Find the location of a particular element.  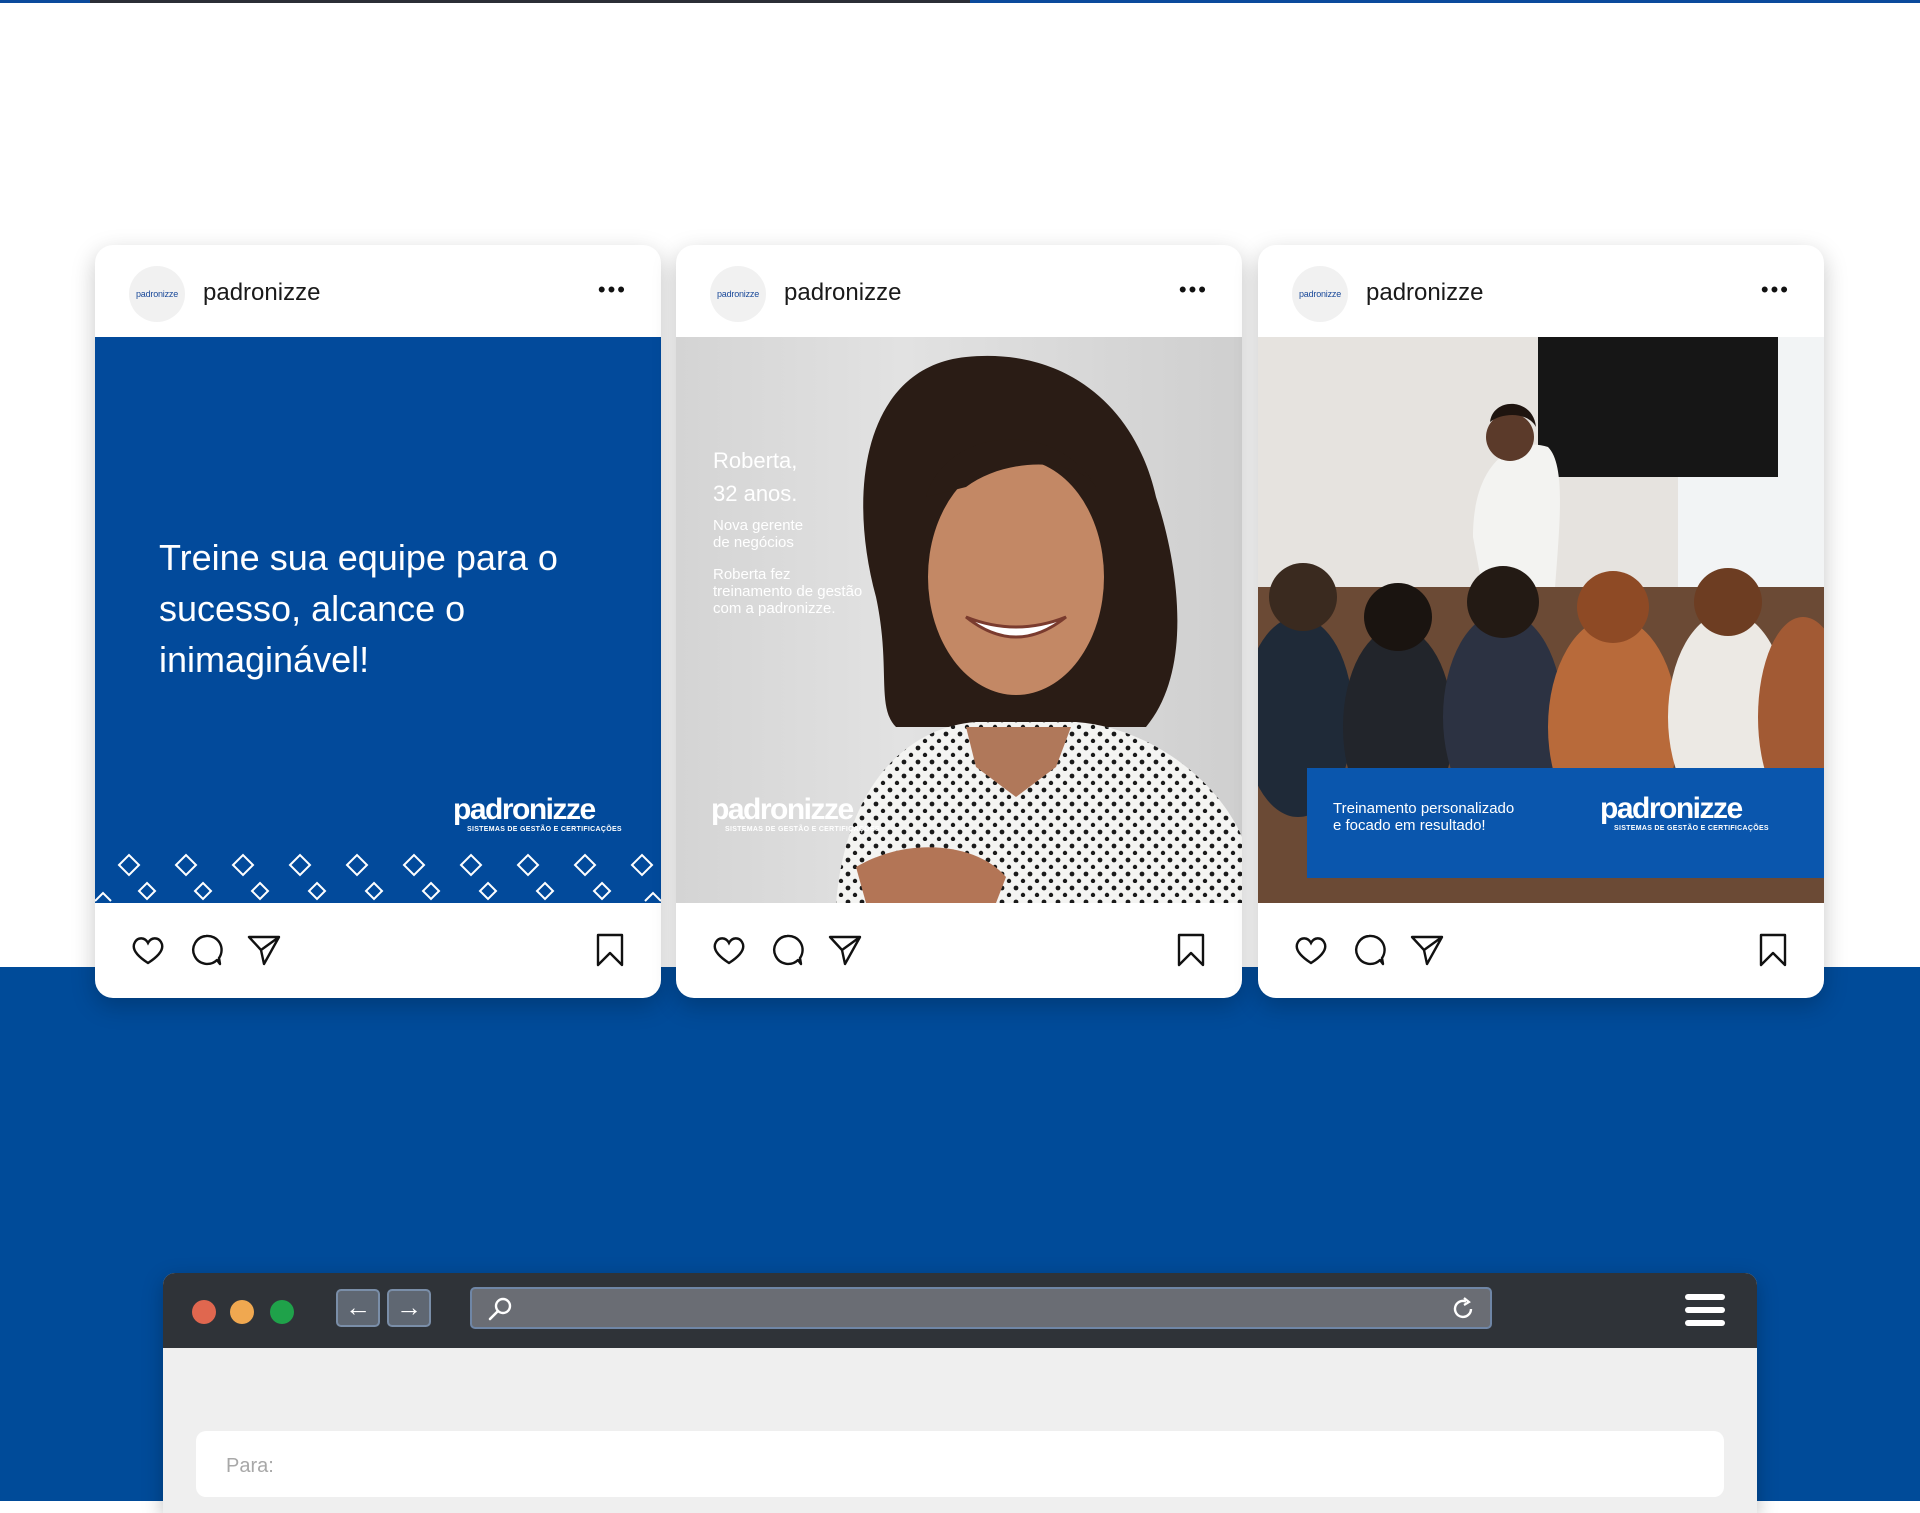

forward-button: → is located at coordinates (409, 1308).